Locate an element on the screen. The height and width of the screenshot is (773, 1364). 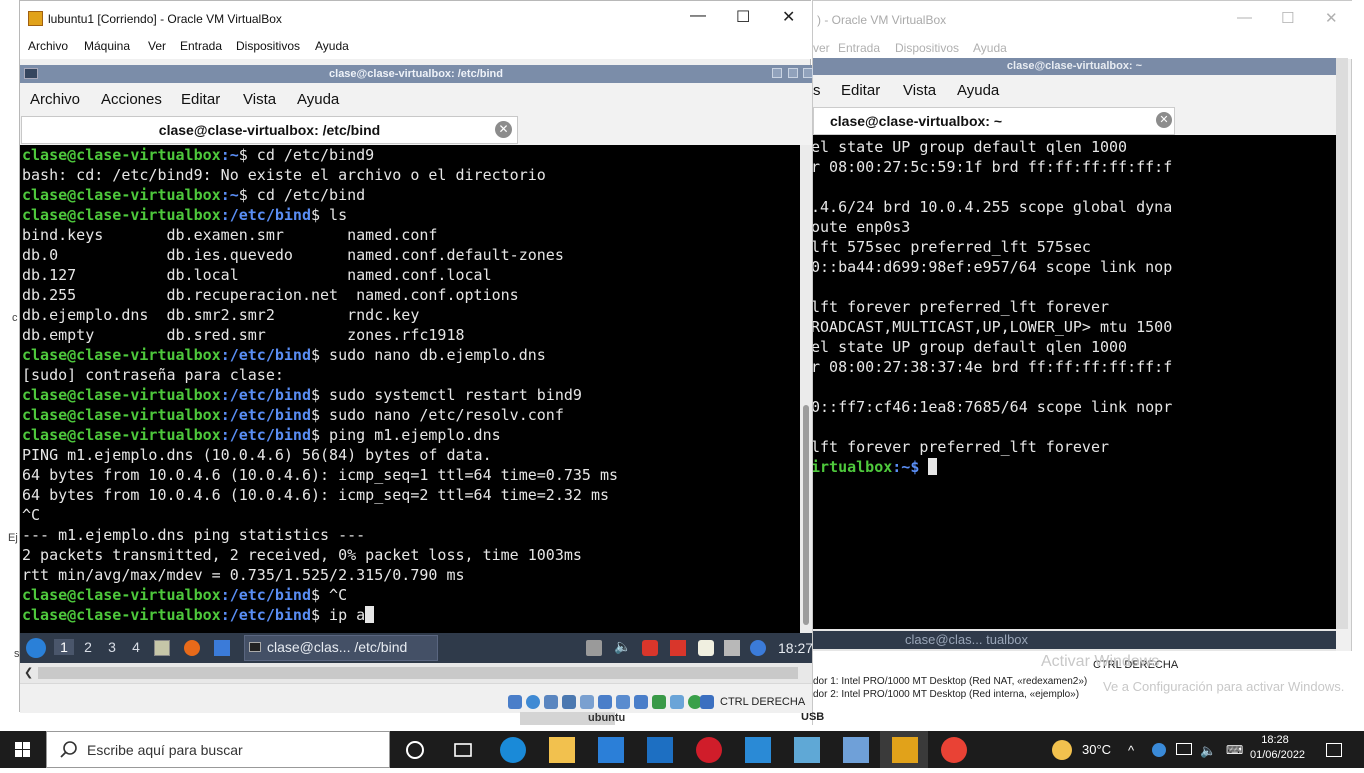
virtualbox-vm-icon is located at coordinates (905, 750).